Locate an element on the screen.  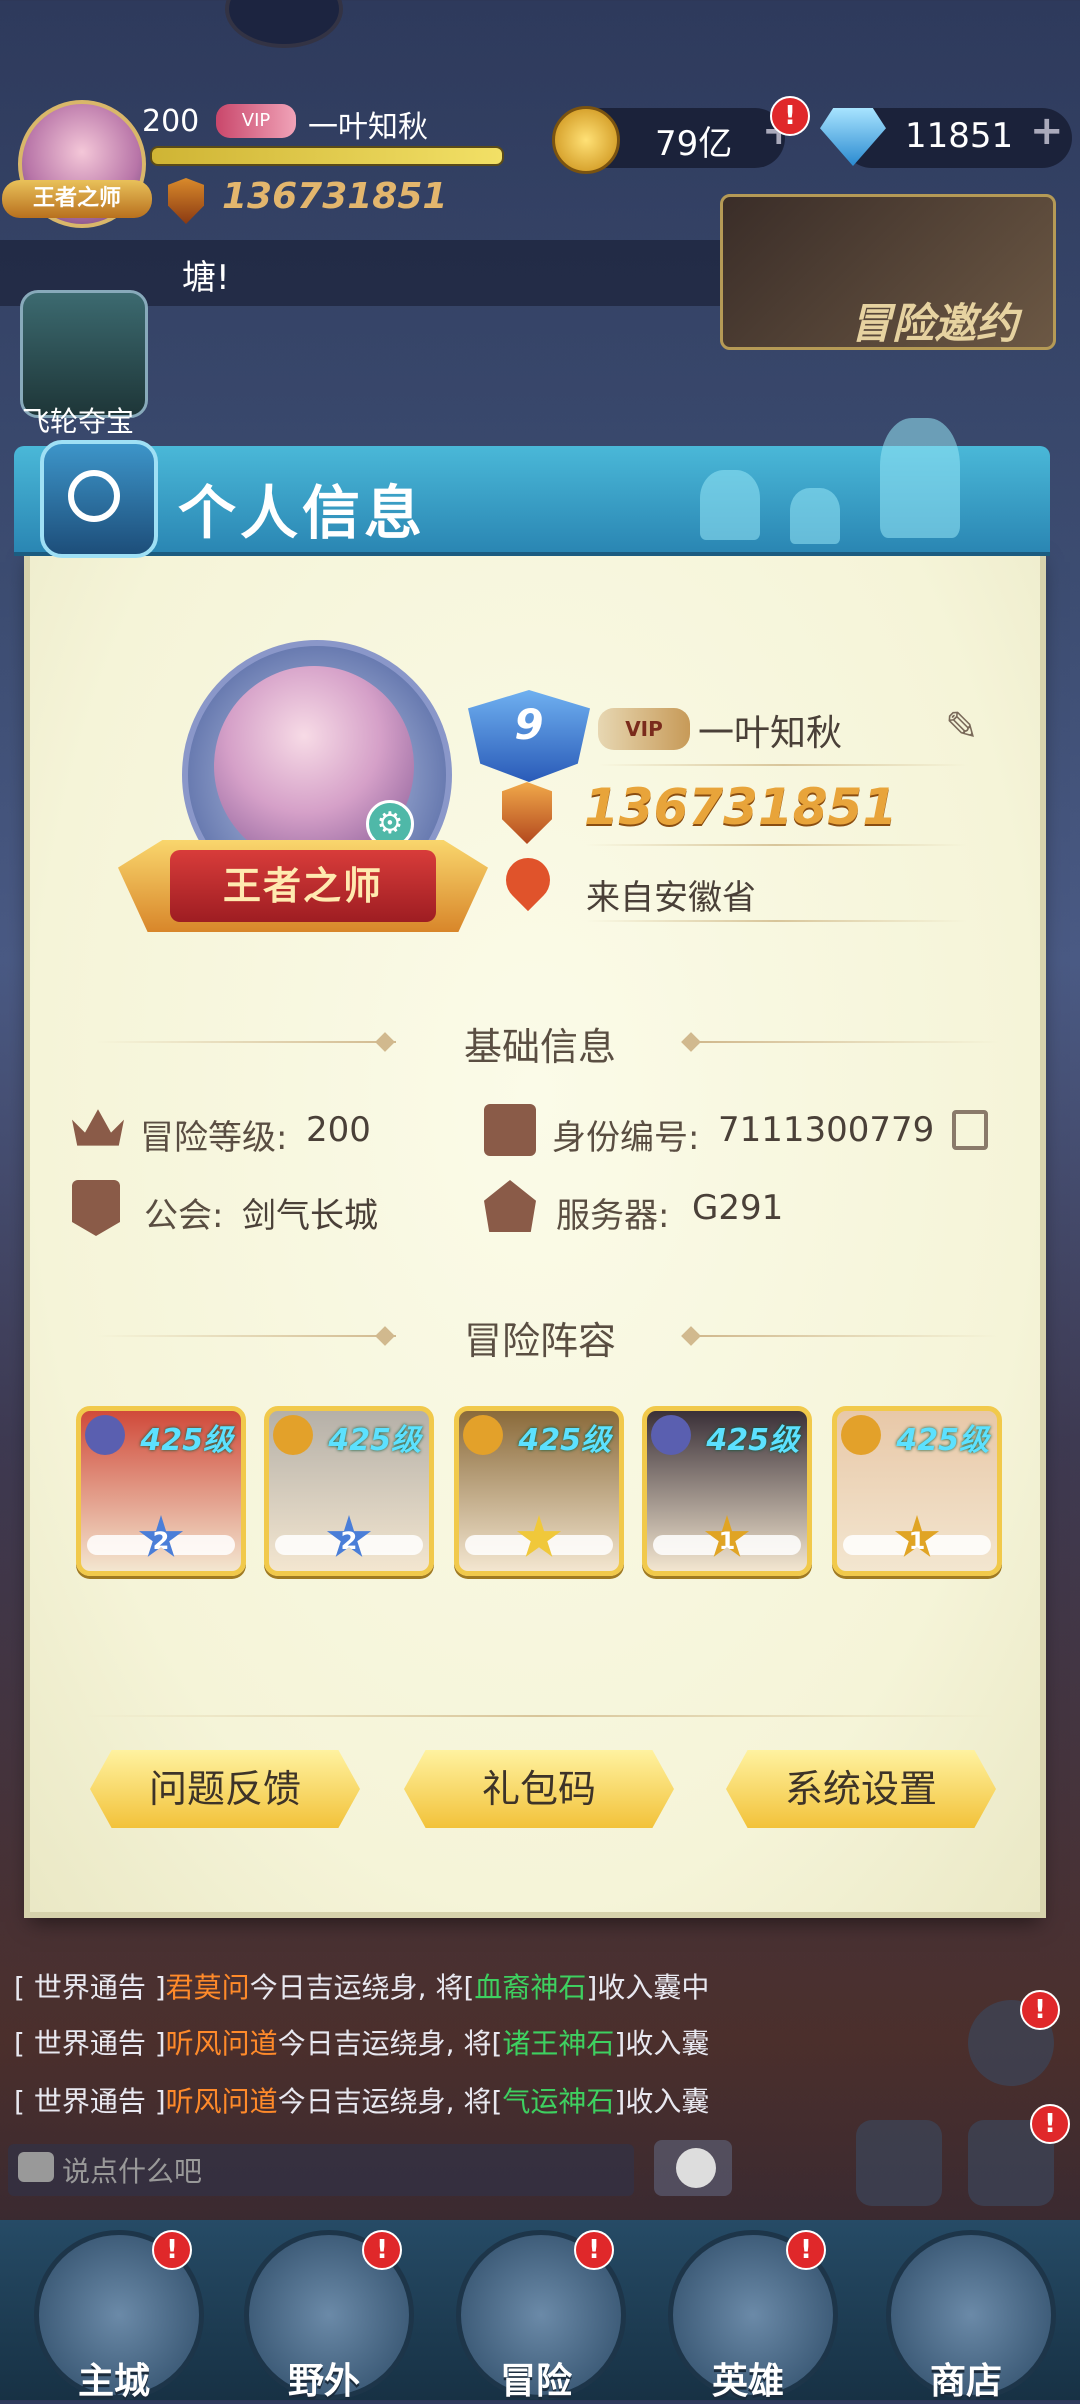
id-number-label: 身份编号: is located at coordinates (626, 1138).